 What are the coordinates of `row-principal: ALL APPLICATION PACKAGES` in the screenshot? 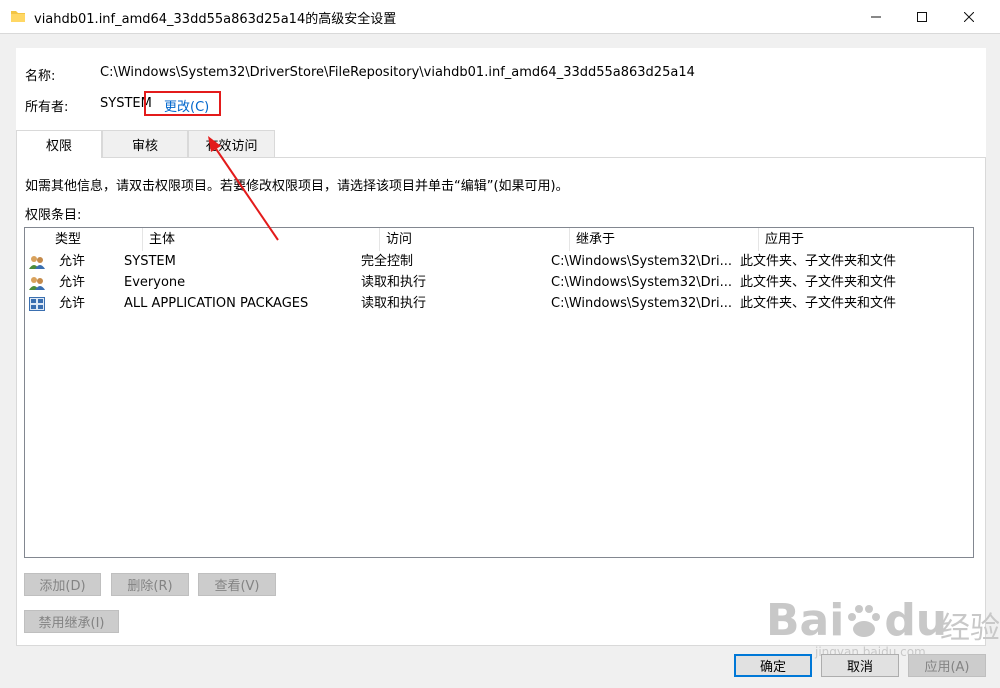 It's located at (216, 303).